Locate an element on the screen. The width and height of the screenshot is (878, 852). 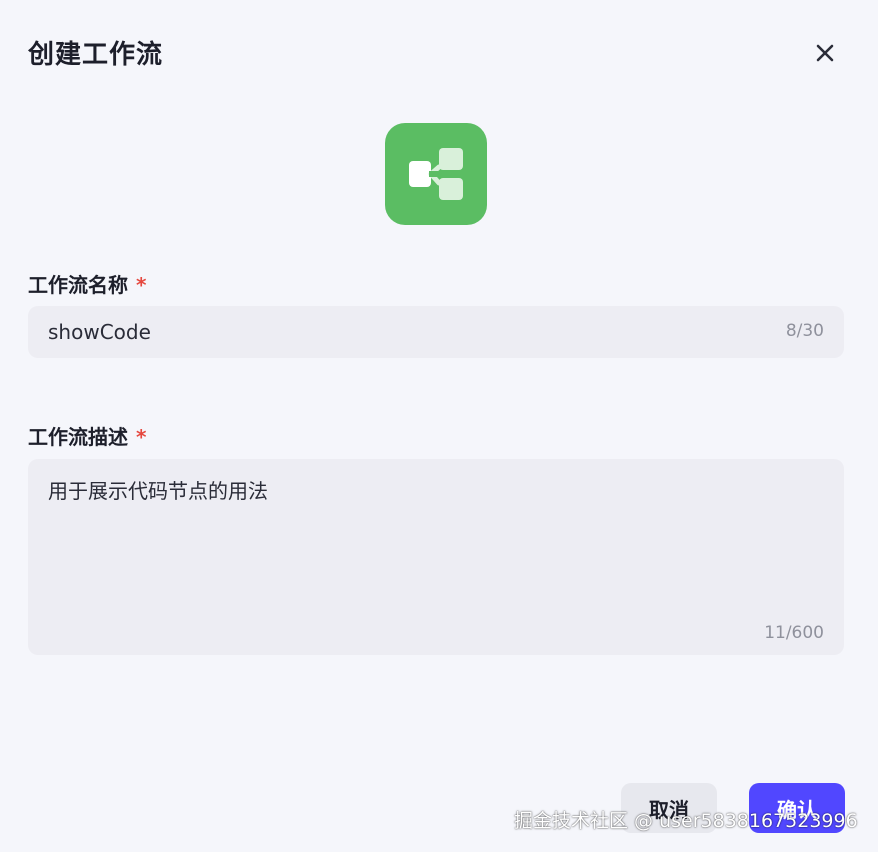
desc-char-counter: 11/600 is located at coordinates (794, 633).